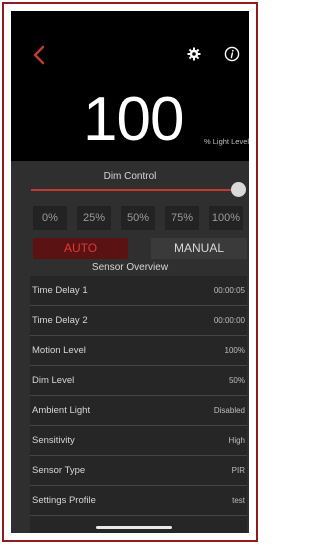 The width and height of the screenshot is (320, 544). I want to click on light-level-value: 100, so click(133, 119).